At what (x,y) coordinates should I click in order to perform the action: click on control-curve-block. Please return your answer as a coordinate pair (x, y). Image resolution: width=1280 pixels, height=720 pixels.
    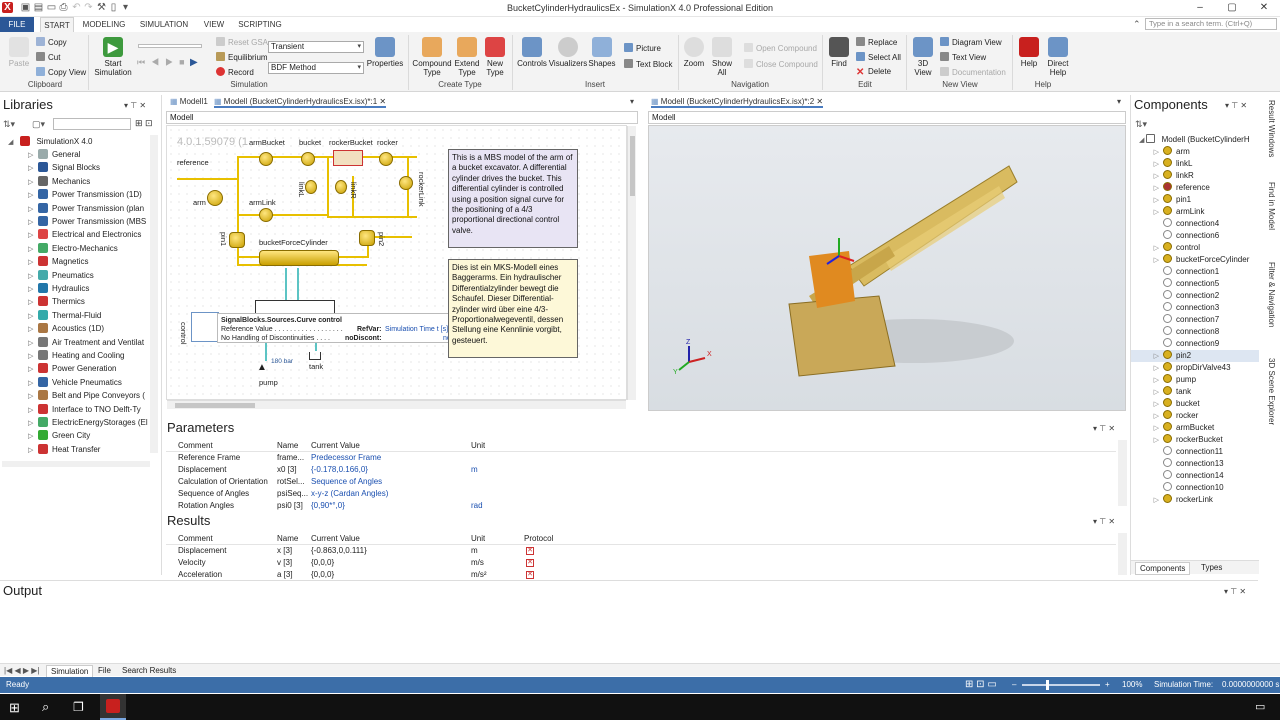
    Looking at the image, I should click on (205, 327).